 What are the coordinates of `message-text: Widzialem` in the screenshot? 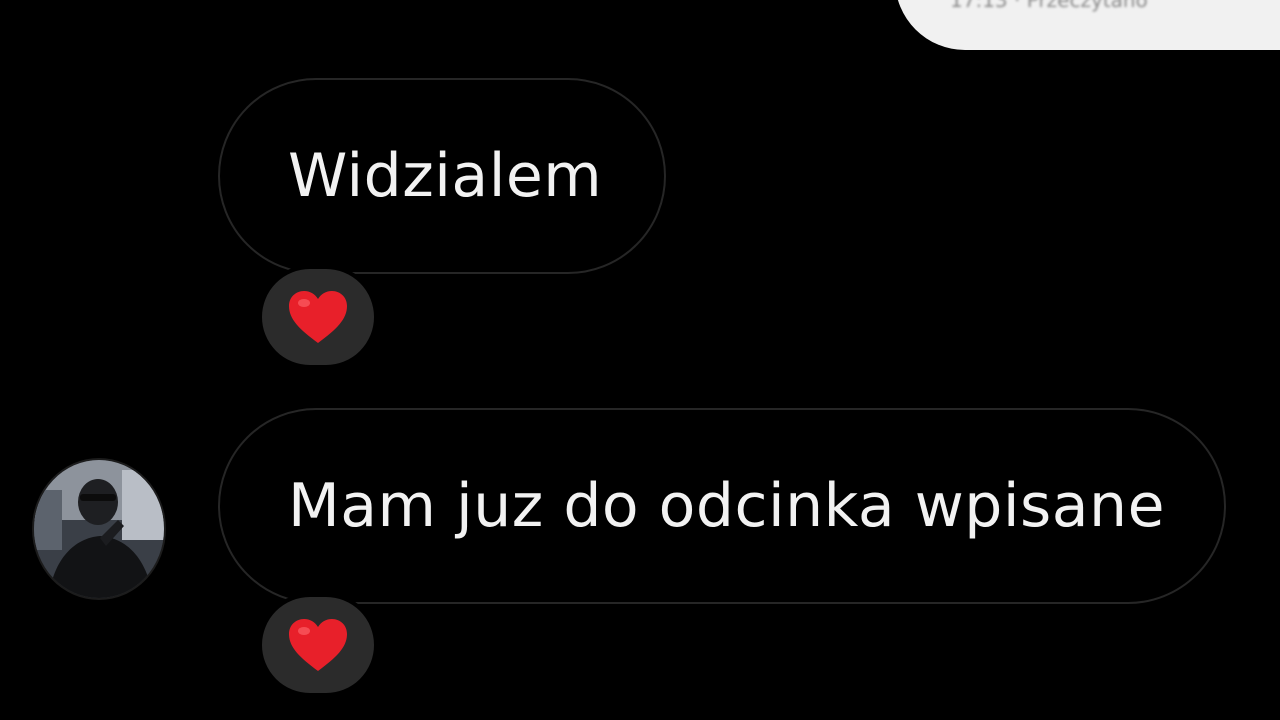 It's located at (445, 176).